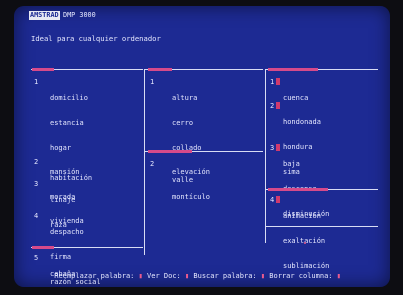  Describe the element at coordinates (170, 151) in the screenshot. I see `col2-mid-bar` at that location.